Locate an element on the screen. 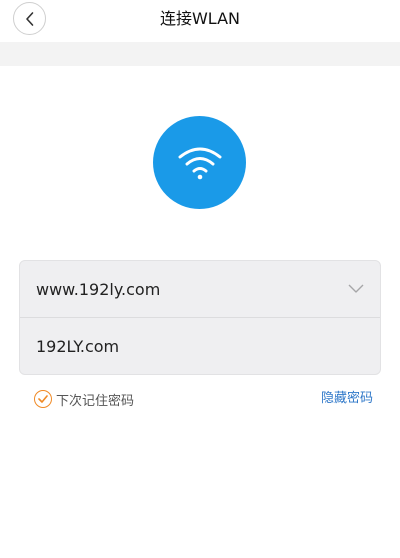 The height and width of the screenshot is (558, 400). ssid-field: www.192ly.com is located at coordinates (200, 289).